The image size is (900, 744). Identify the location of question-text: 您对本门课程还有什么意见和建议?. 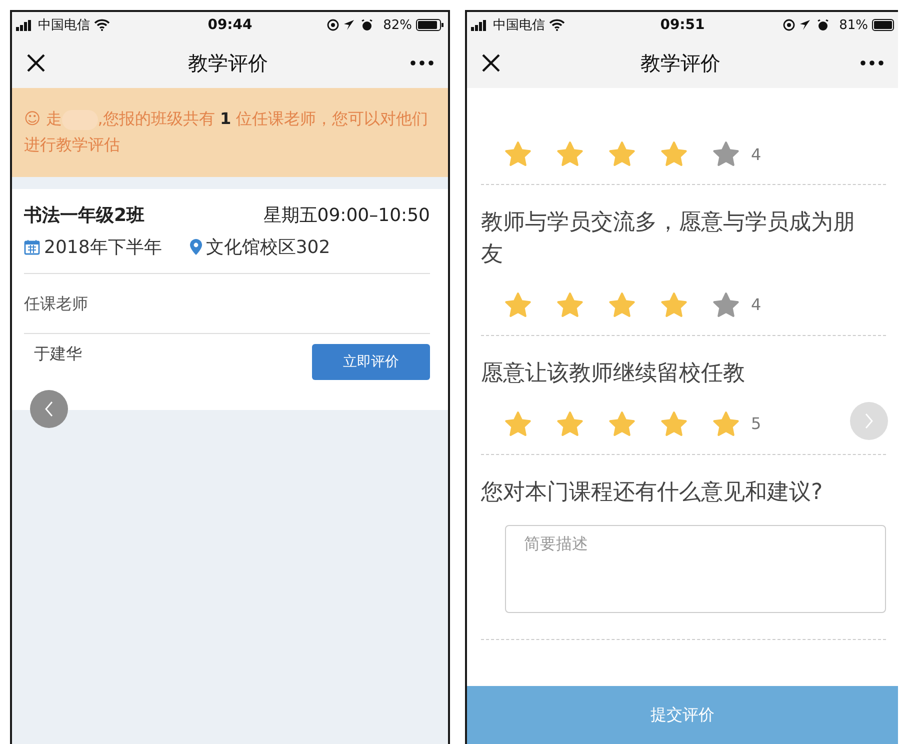
(652, 492).